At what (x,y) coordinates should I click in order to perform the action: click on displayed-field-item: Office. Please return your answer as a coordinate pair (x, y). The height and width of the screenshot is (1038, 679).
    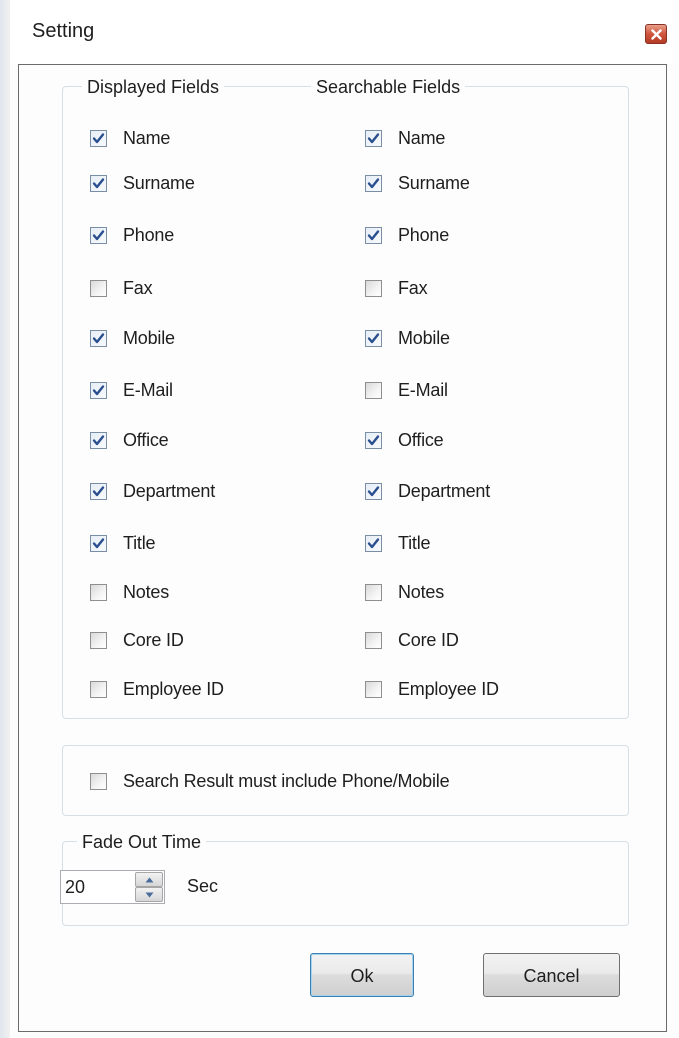
    Looking at the image, I should click on (129, 440).